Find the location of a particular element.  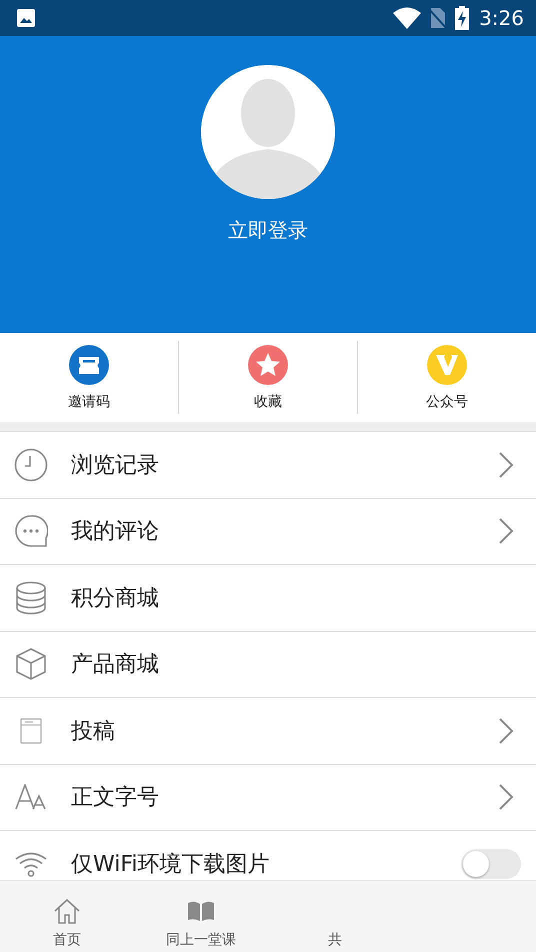

menu-label: 仅WiFi环境下载图片 is located at coordinates (171, 864).